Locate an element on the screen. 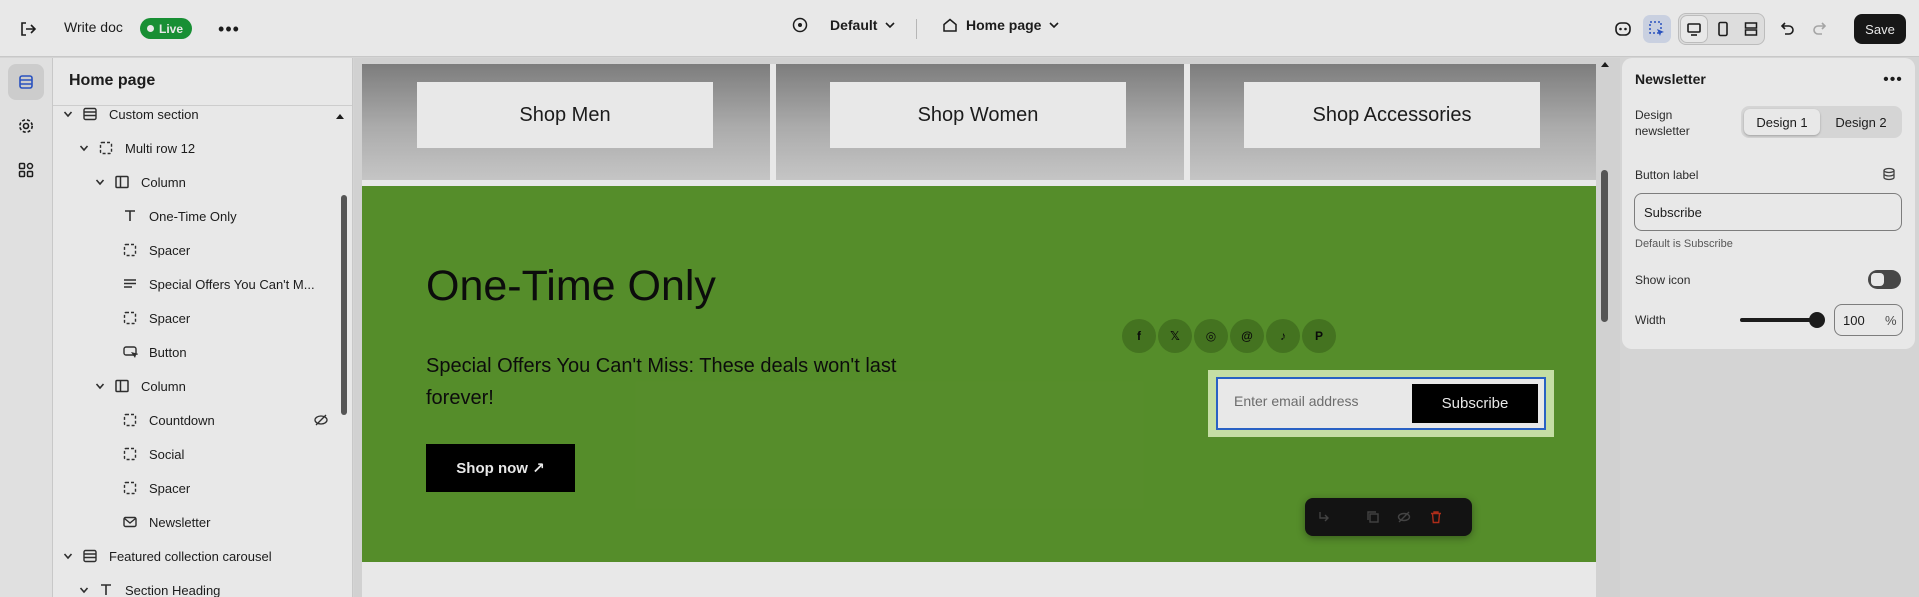 The height and width of the screenshot is (597, 1919). apps-icon is located at coordinates (26, 170).